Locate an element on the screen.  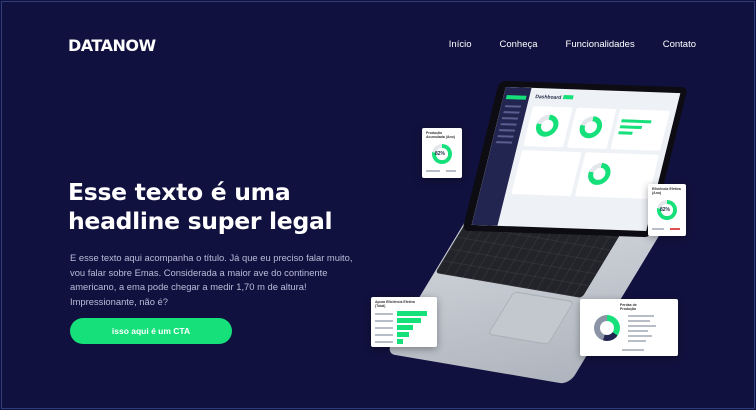
card-perdas-producao: Perdas de Produção is located at coordinates (629, 327).